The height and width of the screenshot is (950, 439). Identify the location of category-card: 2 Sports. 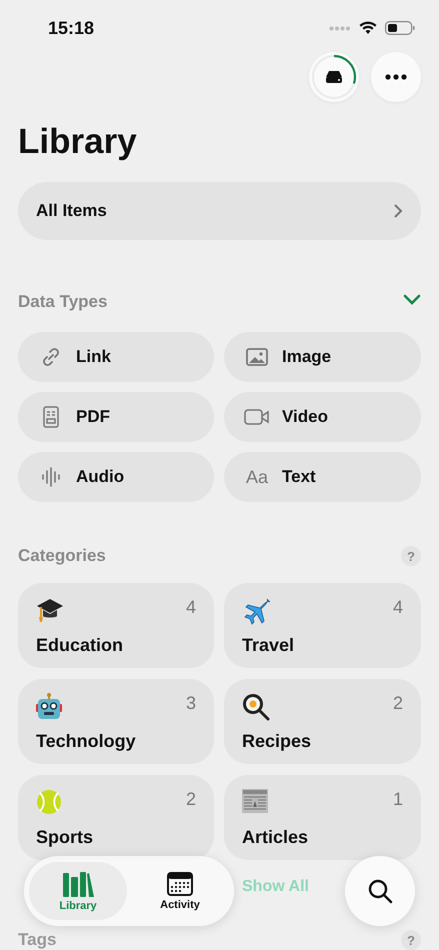
(116, 817).